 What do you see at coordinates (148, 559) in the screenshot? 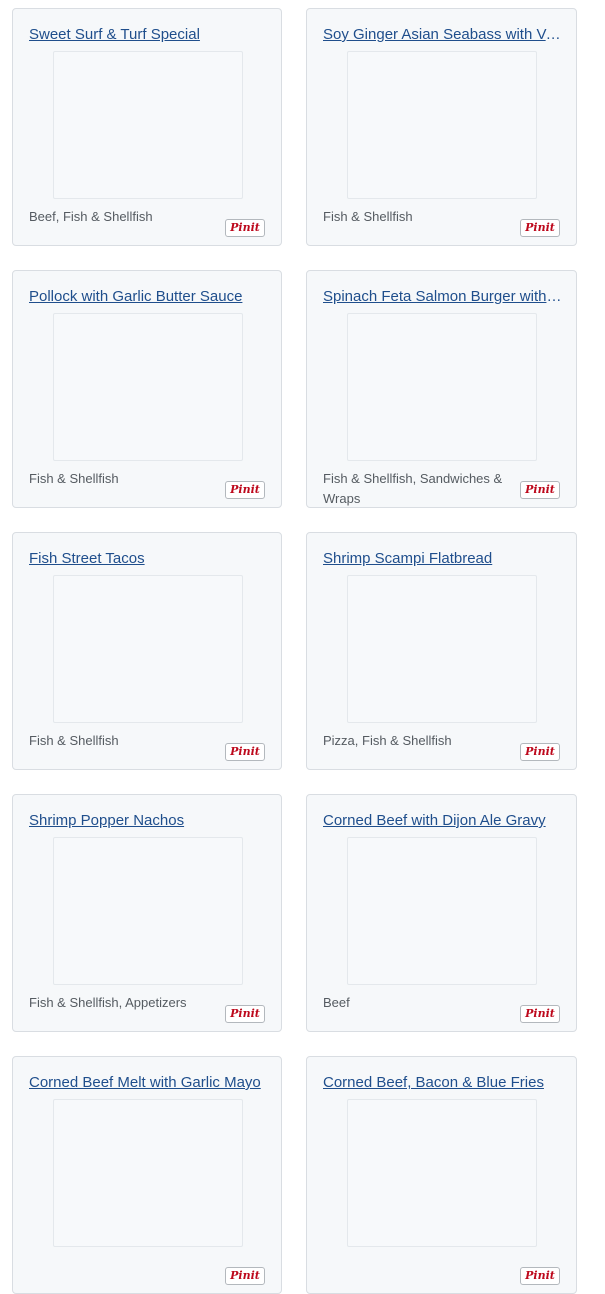
I see `recipe-title-link: Fish Street Tacos` at bounding box center [148, 559].